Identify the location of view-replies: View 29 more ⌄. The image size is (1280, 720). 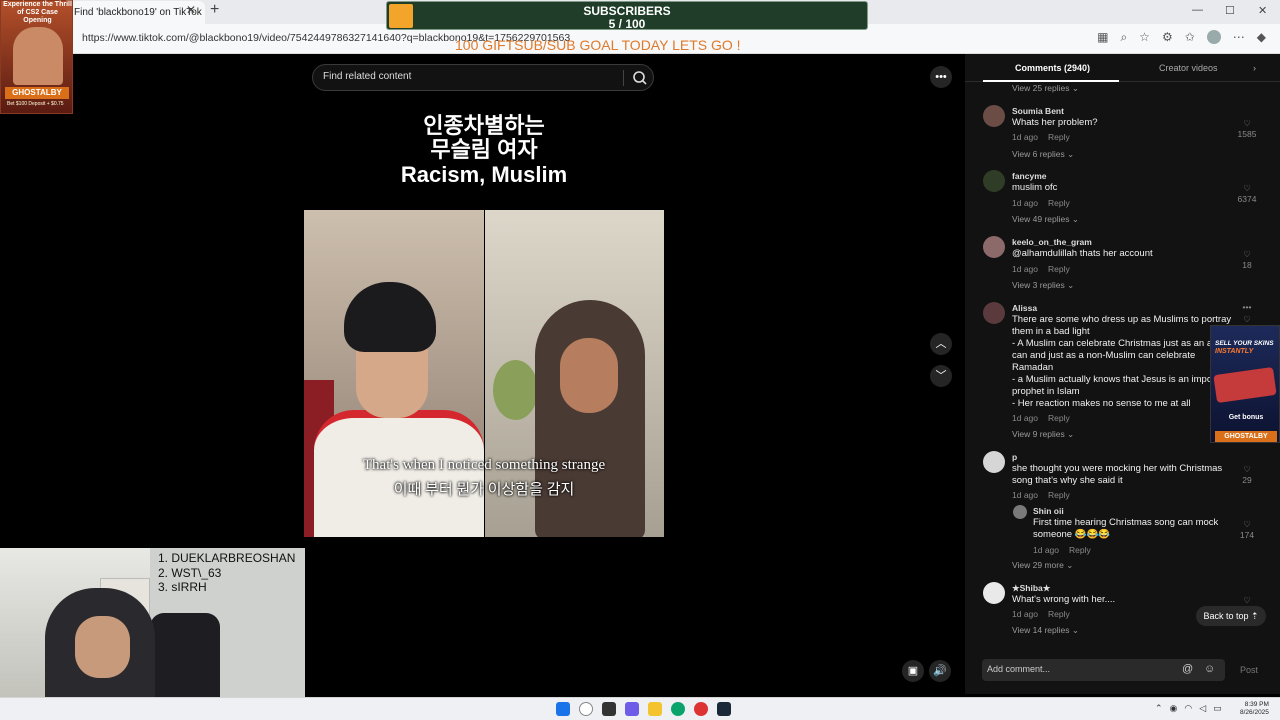
(1042, 565).